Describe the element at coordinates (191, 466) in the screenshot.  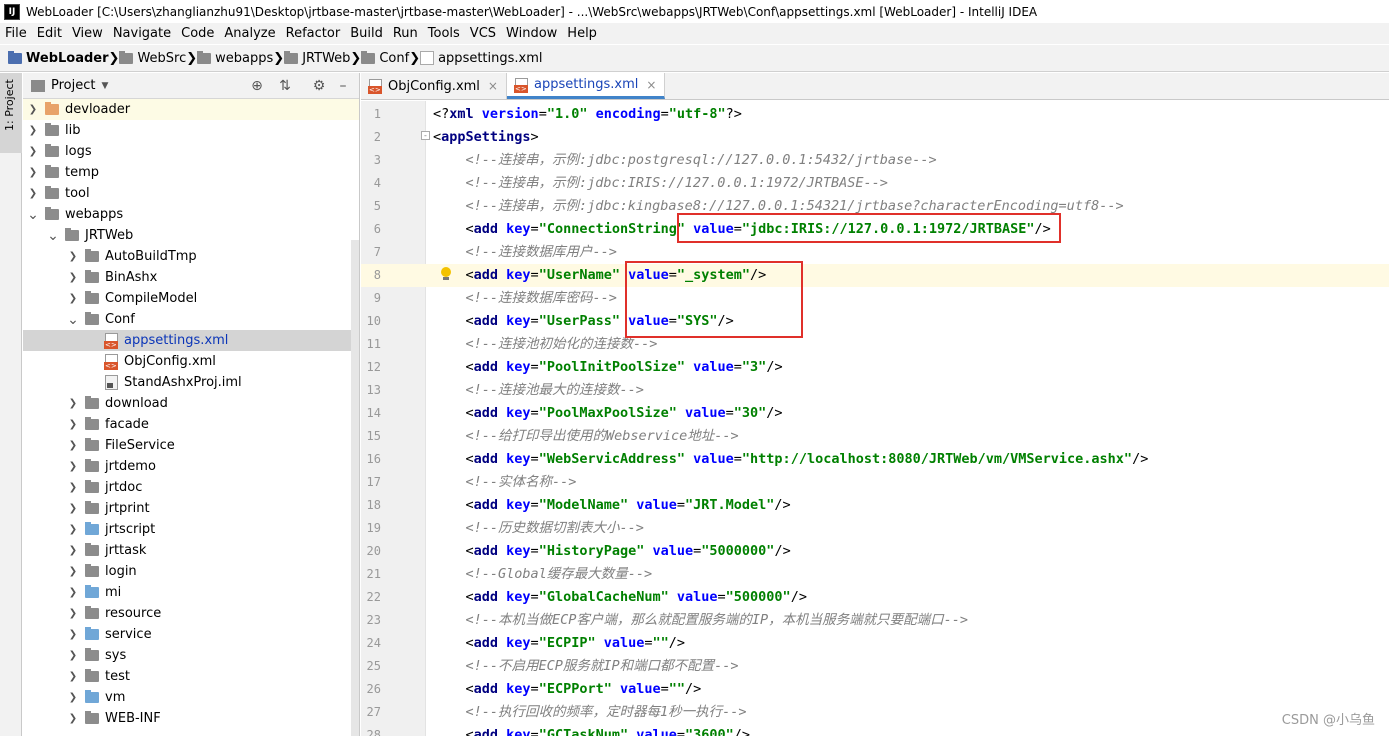
I see `tree-item: ❯ jrtdemo` at that location.